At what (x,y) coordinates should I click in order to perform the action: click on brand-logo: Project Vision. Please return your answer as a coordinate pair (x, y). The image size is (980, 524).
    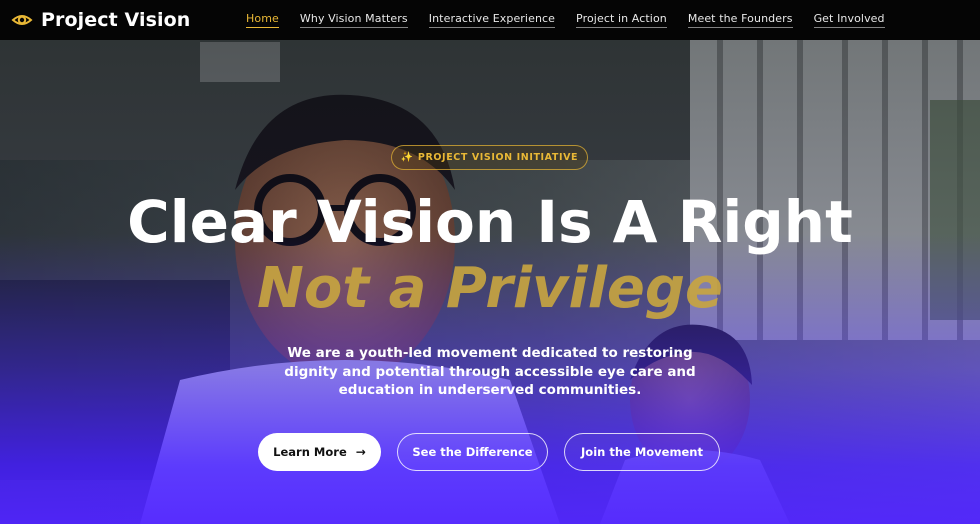
    Looking at the image, I should click on (100, 20).